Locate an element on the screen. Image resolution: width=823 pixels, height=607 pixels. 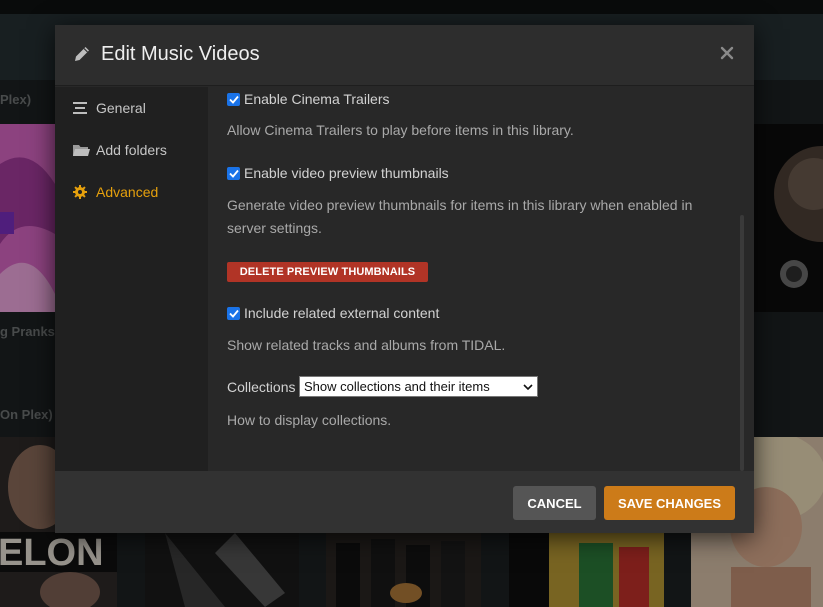
sidebar-item-label: General is located at coordinates (121, 108).